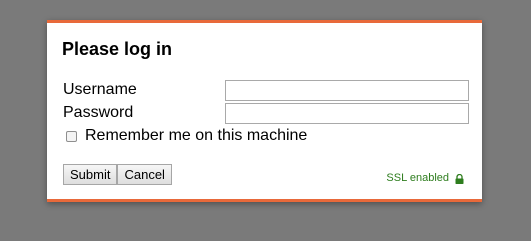 This screenshot has height=241, width=531. I want to click on remember-me-label: Remember me on this machine, so click(196, 136).